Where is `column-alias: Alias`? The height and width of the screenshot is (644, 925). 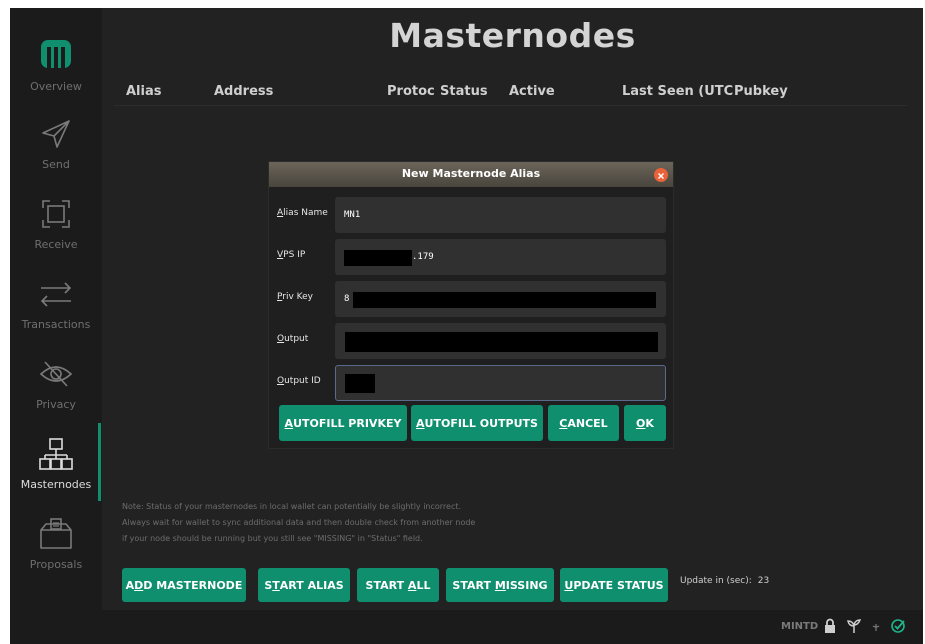
column-alias: Alias is located at coordinates (143, 91).